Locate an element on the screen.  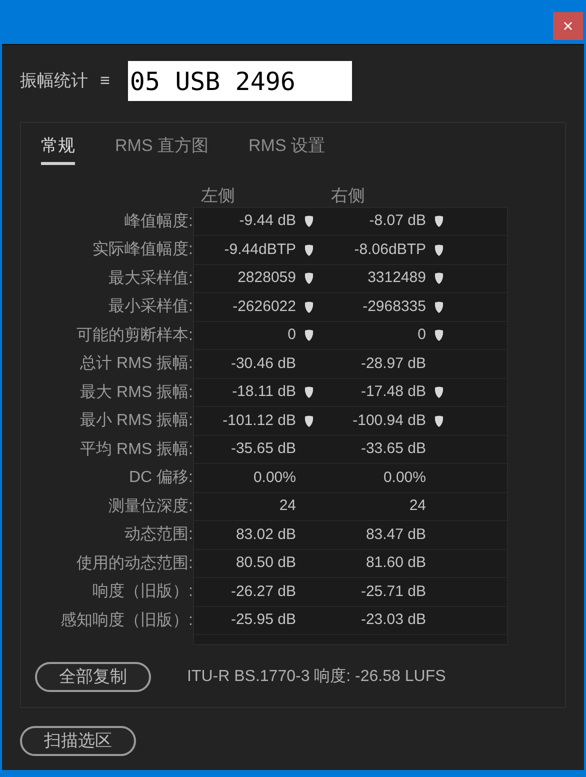
value-cell-text: -2626022 is located at coordinates (264, 306).